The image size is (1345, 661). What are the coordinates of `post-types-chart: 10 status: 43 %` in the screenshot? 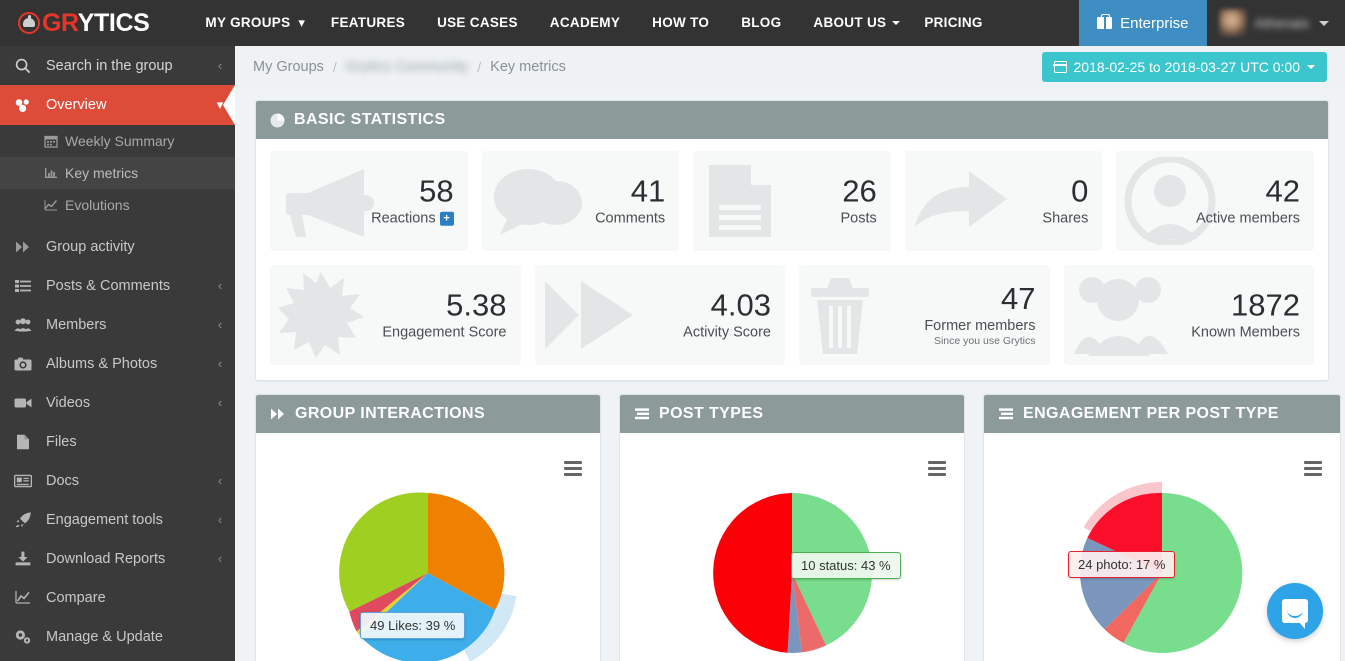 It's located at (792, 547).